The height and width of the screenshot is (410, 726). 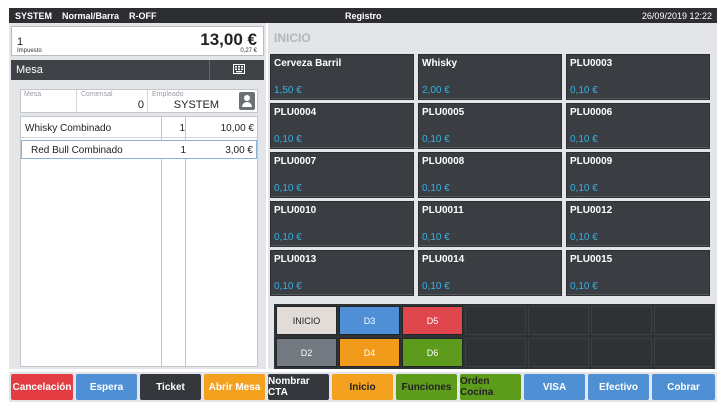 What do you see at coordinates (432, 352) in the screenshot?
I see `subcategory-button-d6: D6` at bounding box center [432, 352].